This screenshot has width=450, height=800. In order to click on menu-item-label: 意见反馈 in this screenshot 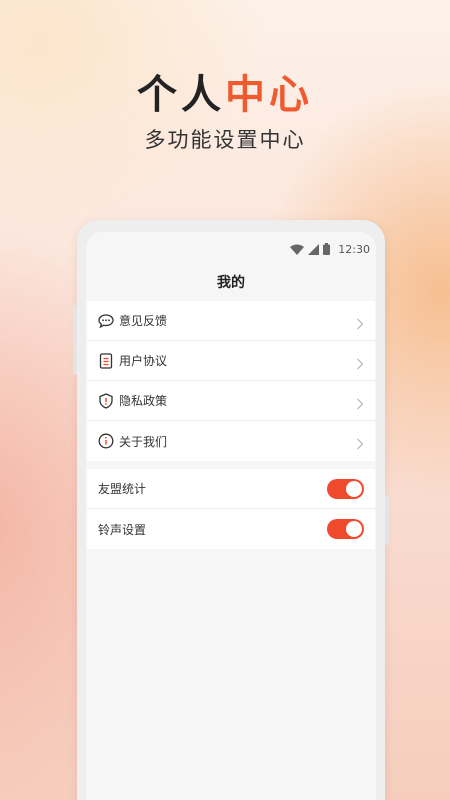, I will do `click(143, 321)`.